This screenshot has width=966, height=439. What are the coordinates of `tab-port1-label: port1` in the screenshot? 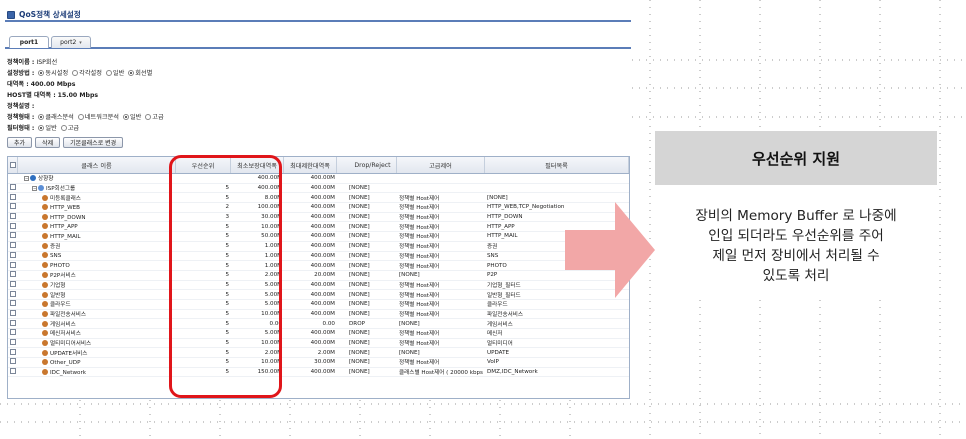 It's located at (29, 42).